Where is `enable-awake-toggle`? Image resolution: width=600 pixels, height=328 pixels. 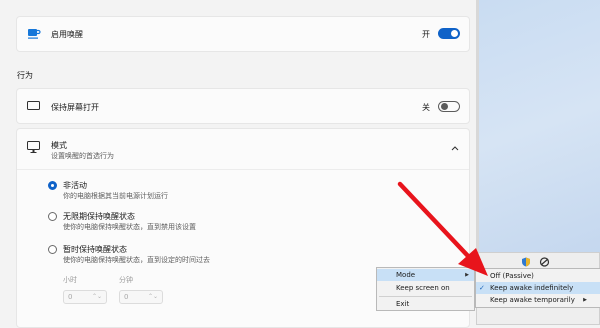 enable-awake-toggle is located at coordinates (449, 33).